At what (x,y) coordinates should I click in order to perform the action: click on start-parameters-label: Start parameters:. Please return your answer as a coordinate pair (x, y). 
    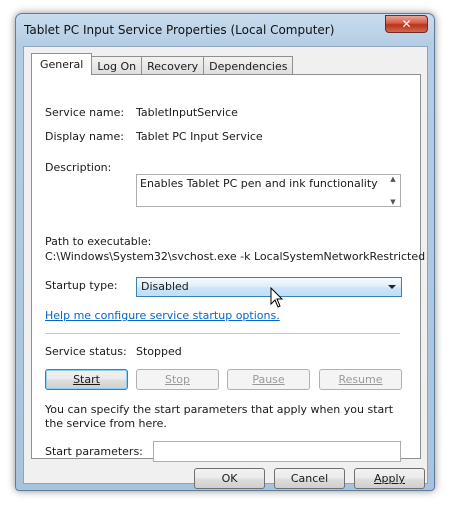
    Looking at the image, I should click on (94, 451).